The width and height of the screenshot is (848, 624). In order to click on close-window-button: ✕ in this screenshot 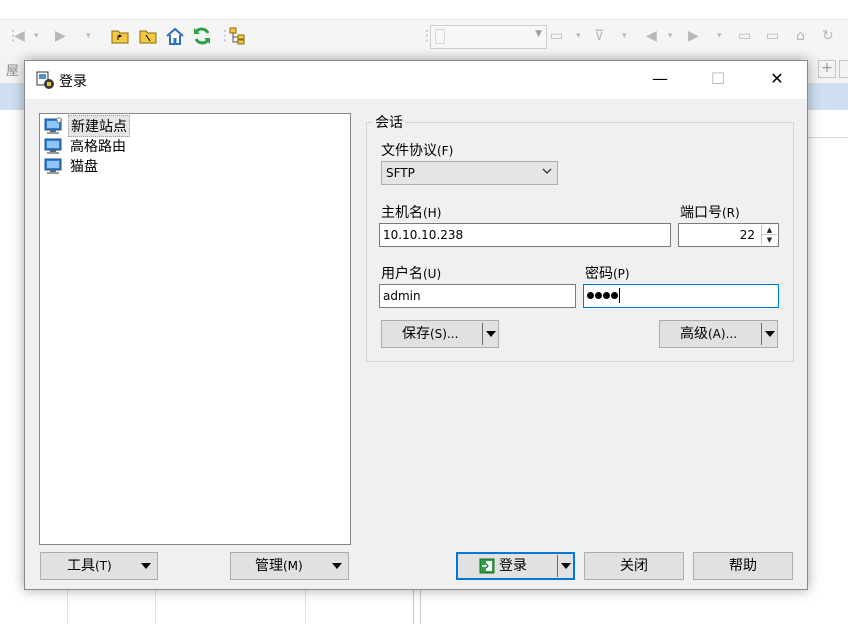, I will do `click(777, 80)`.